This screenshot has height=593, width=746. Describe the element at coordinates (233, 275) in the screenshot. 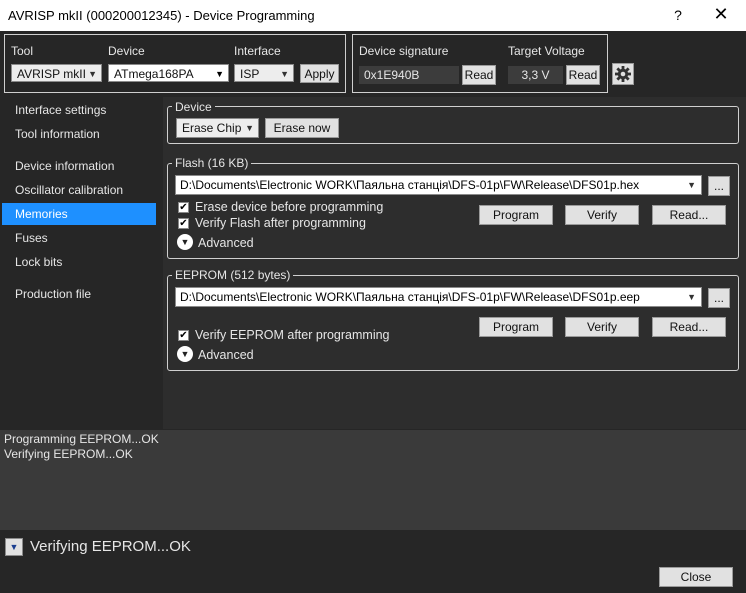

I see `eeprom-group-title: EEPROM (512 bytes)` at that location.